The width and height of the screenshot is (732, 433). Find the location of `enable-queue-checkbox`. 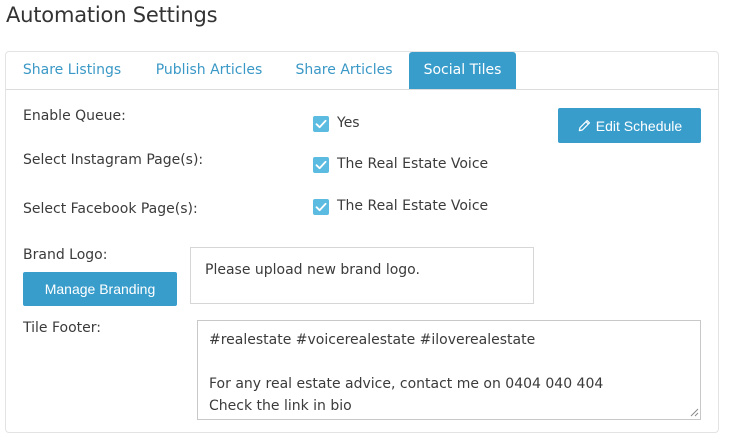

enable-queue-checkbox is located at coordinates (321, 124).